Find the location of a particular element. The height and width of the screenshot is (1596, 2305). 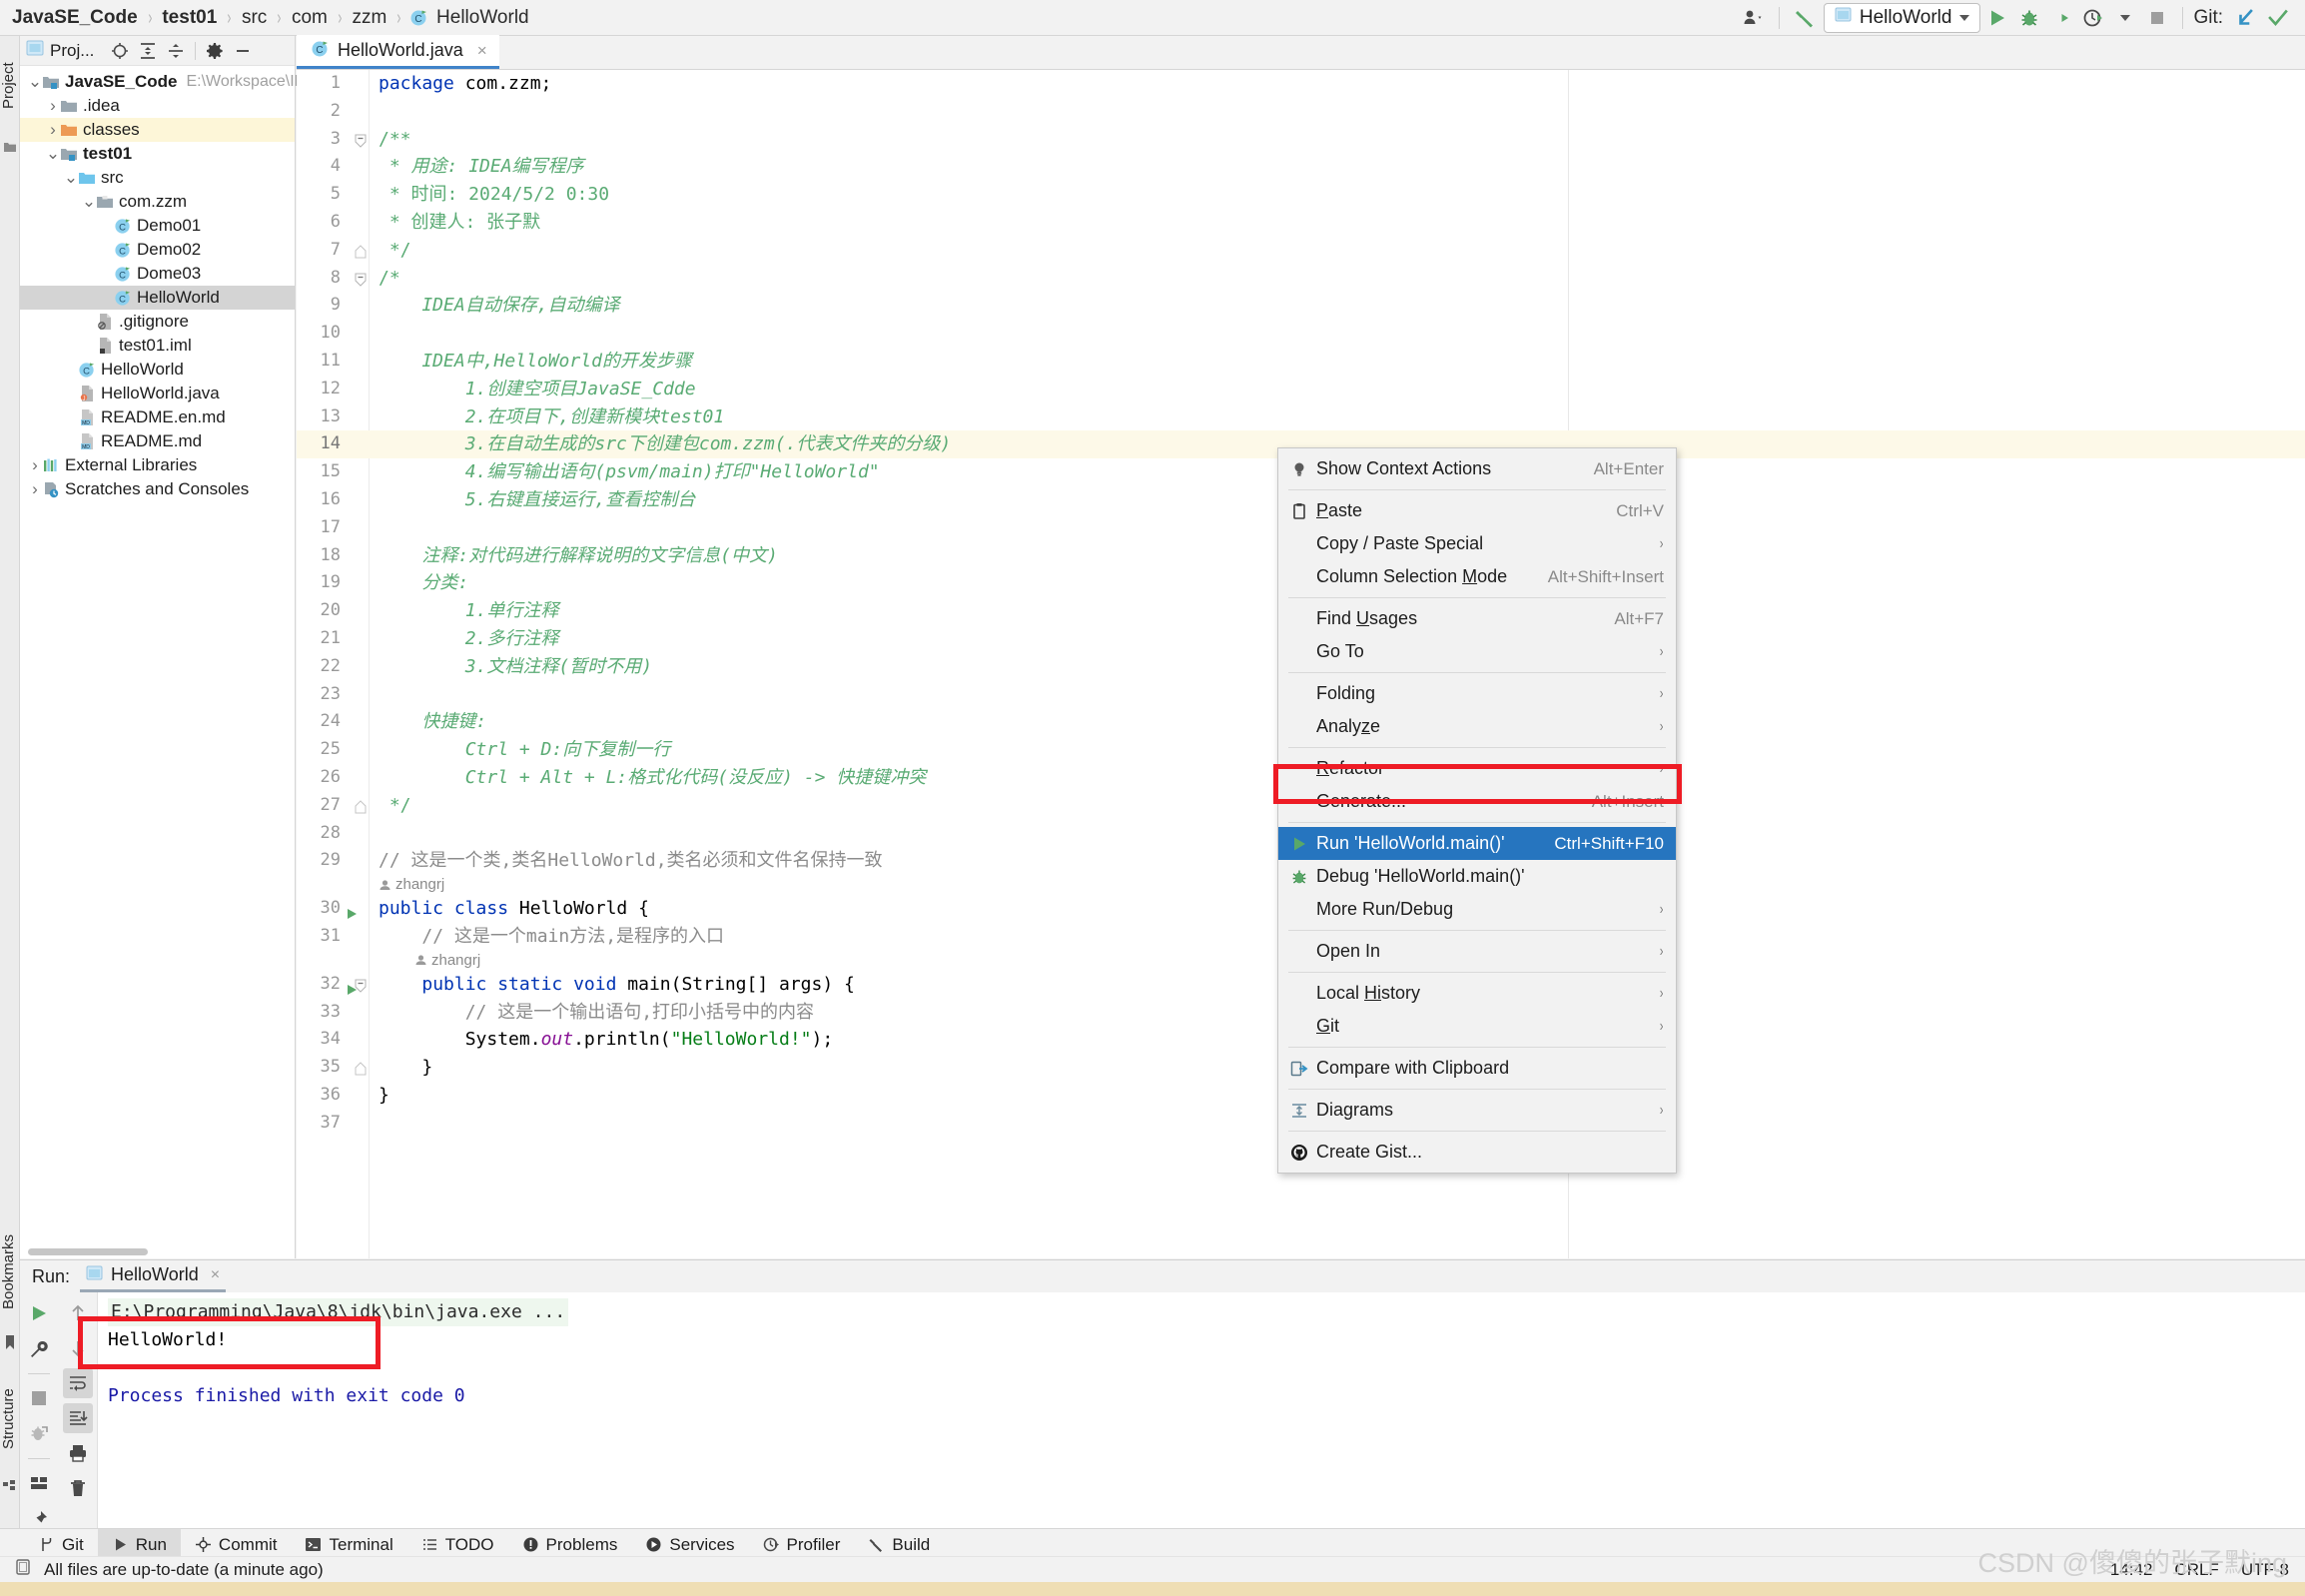

tree-item-demo02: C Demo02 is located at coordinates (157, 250).